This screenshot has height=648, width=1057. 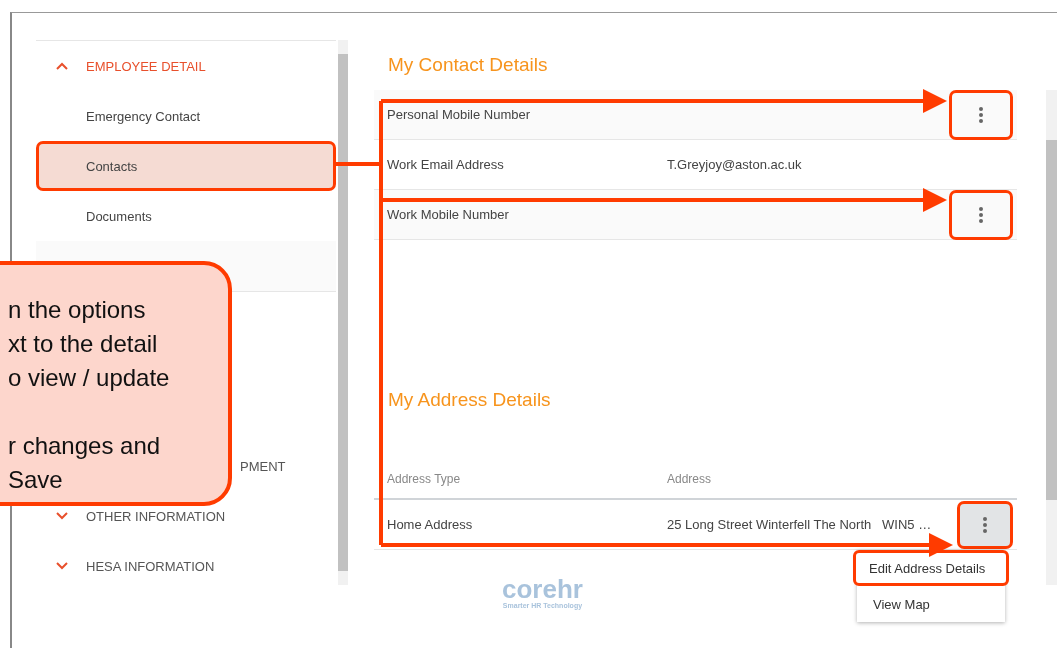 I want to click on column-header: Address, so click(x=689, y=479).